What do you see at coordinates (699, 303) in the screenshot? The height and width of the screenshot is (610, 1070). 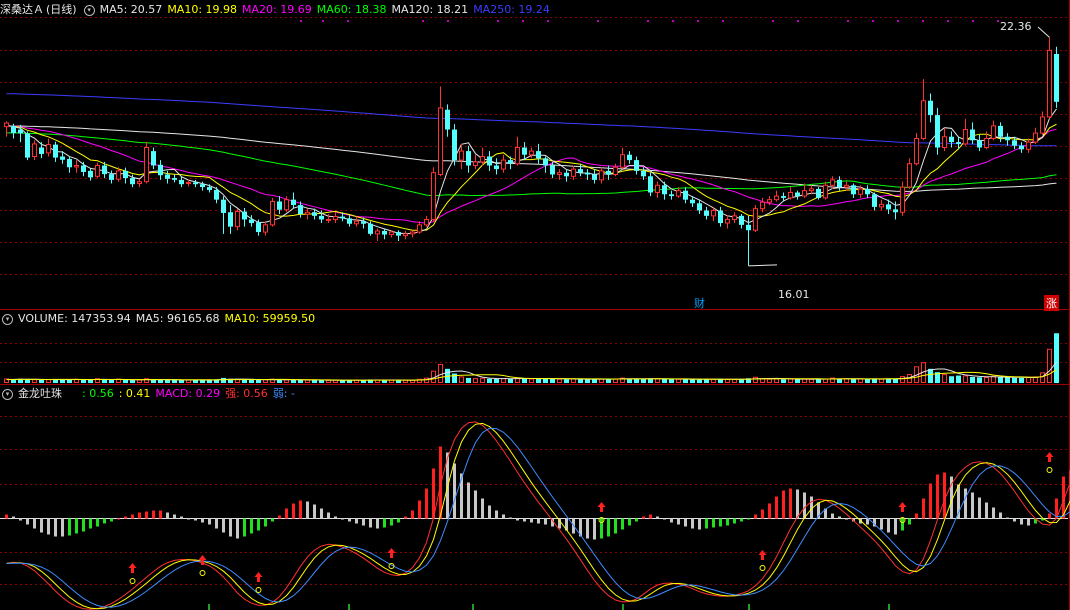 I see `finance-event-tag: 财` at bounding box center [699, 303].